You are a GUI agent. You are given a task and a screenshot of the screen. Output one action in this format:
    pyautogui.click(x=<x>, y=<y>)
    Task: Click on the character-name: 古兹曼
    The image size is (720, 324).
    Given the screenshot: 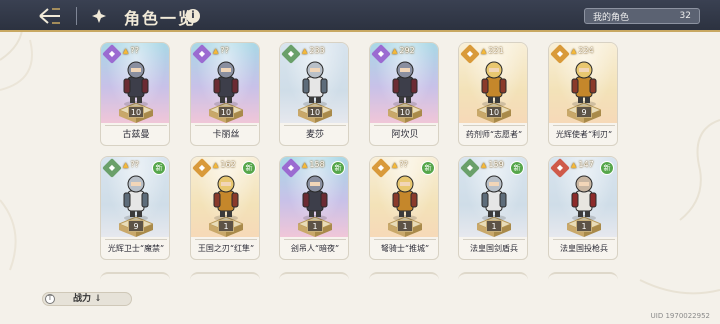 What is the action you would take?
    pyautogui.click(x=136, y=135)
    